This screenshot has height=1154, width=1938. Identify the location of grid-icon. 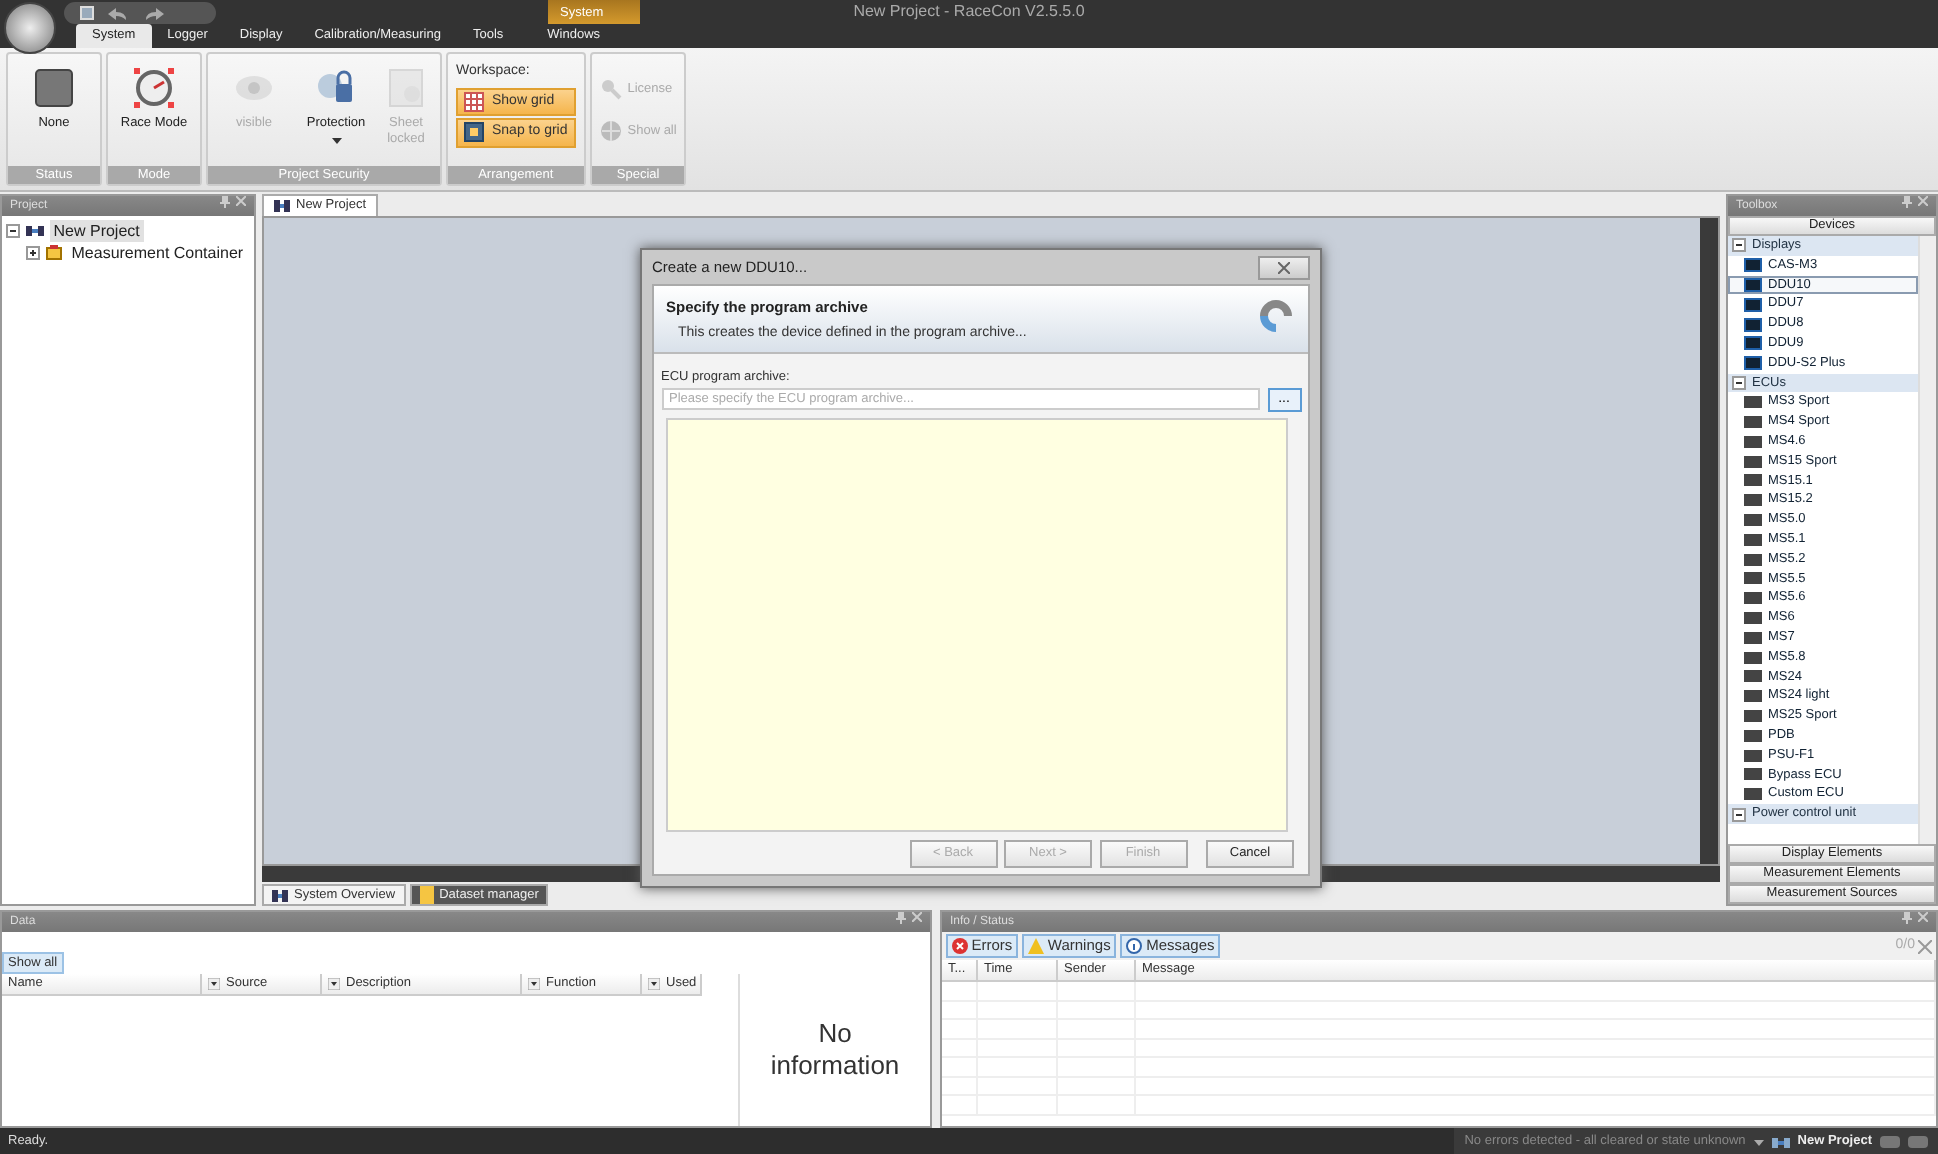
(474, 101).